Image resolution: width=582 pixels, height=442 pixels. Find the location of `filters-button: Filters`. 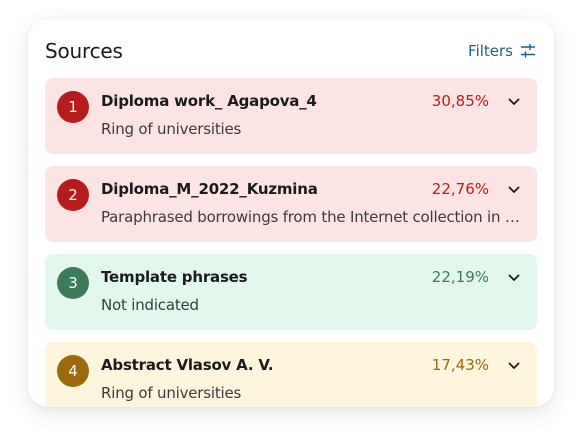

filters-button: Filters is located at coordinates (502, 51).